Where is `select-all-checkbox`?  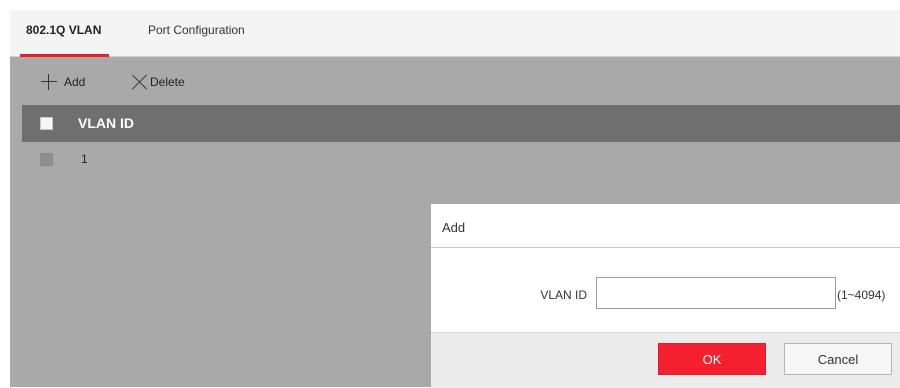 select-all-checkbox is located at coordinates (46, 123).